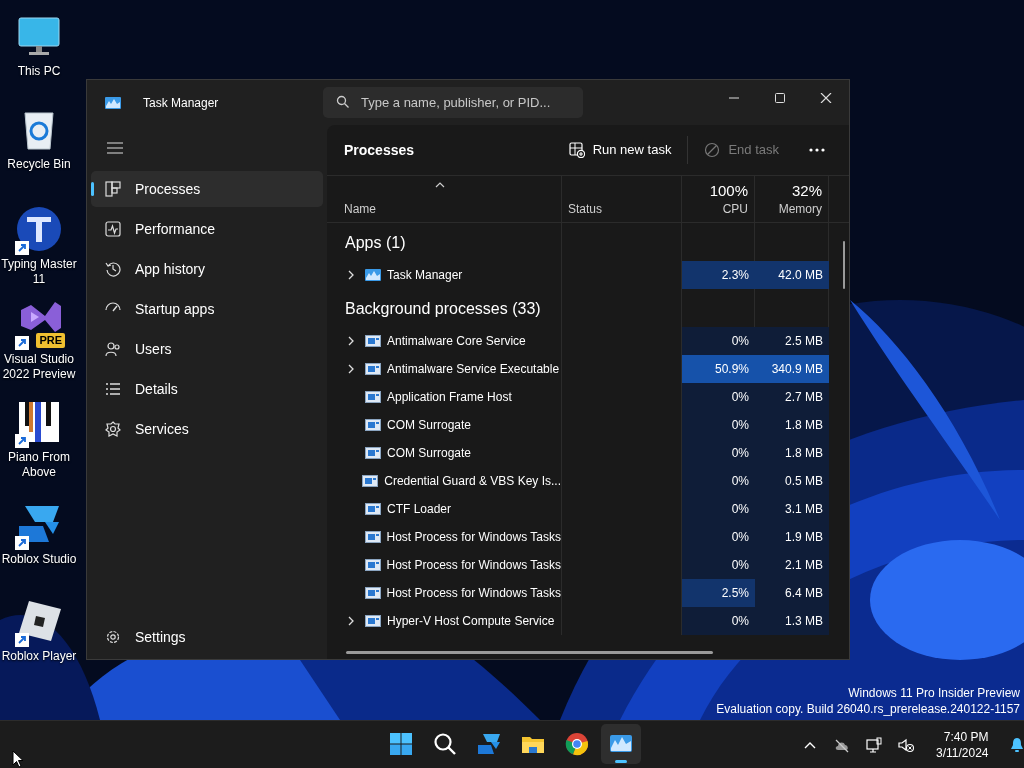 This screenshot has height=768, width=1024. I want to click on column-header: 32% Memory, so click(792, 199).